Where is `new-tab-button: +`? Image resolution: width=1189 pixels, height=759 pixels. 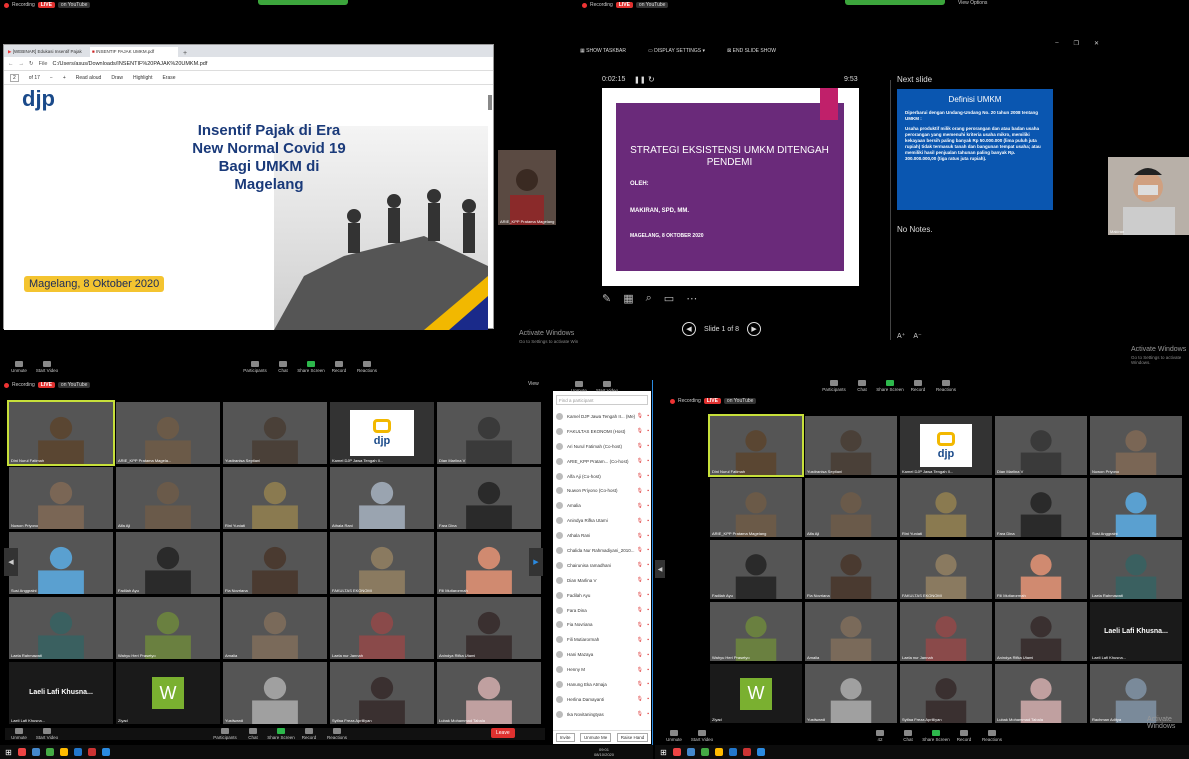
new-tab-button: + is located at coordinates (185, 53).